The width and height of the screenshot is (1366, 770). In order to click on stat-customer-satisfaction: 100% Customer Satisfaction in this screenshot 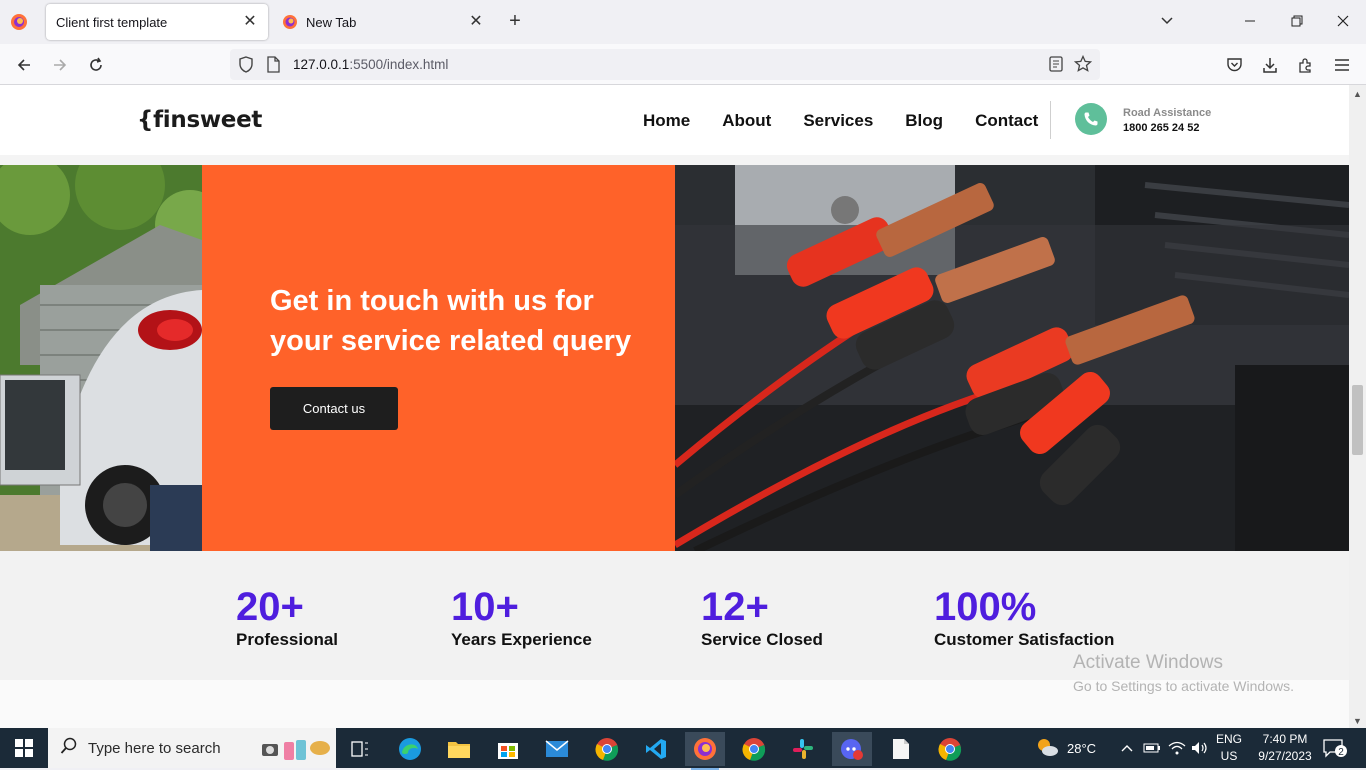, I will do `click(1024, 617)`.